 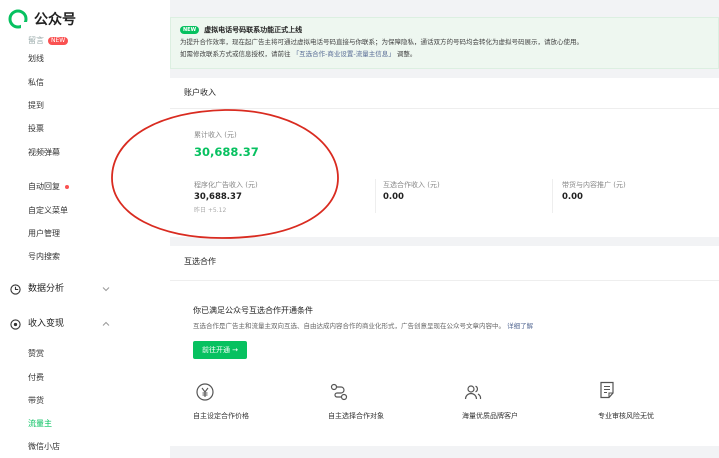 I want to click on sidebar-item-label: 视频弹幕, so click(x=44, y=152).